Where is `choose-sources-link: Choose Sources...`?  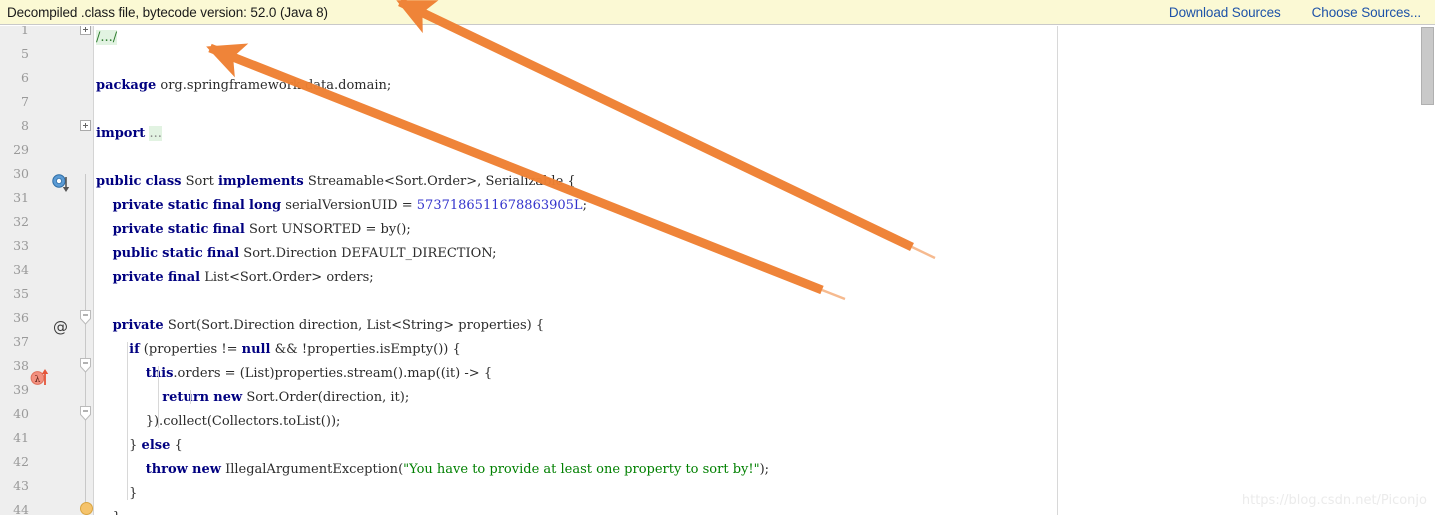 choose-sources-link: Choose Sources... is located at coordinates (1366, 12).